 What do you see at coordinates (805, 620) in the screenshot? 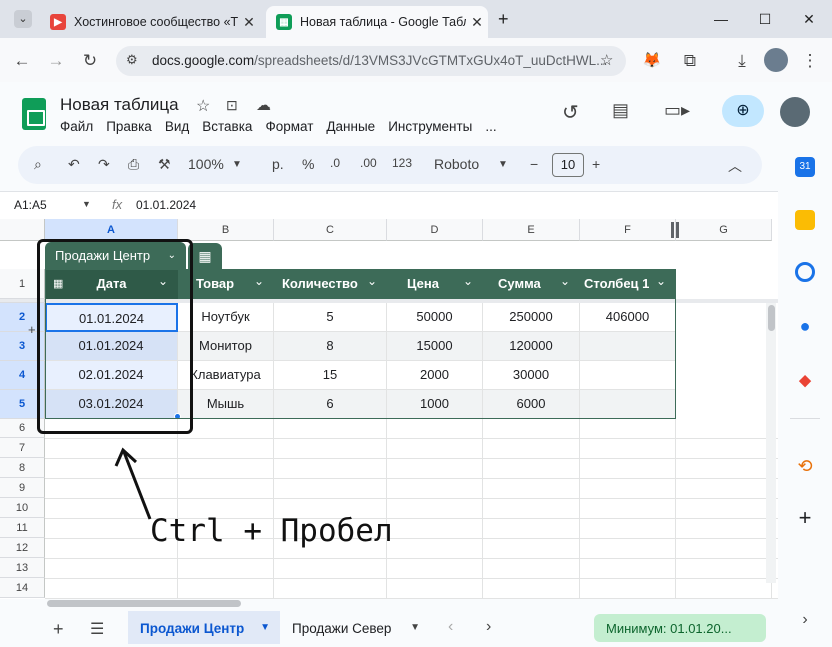
I see `expand-panel-chevron-icon: ›` at bounding box center [805, 620].